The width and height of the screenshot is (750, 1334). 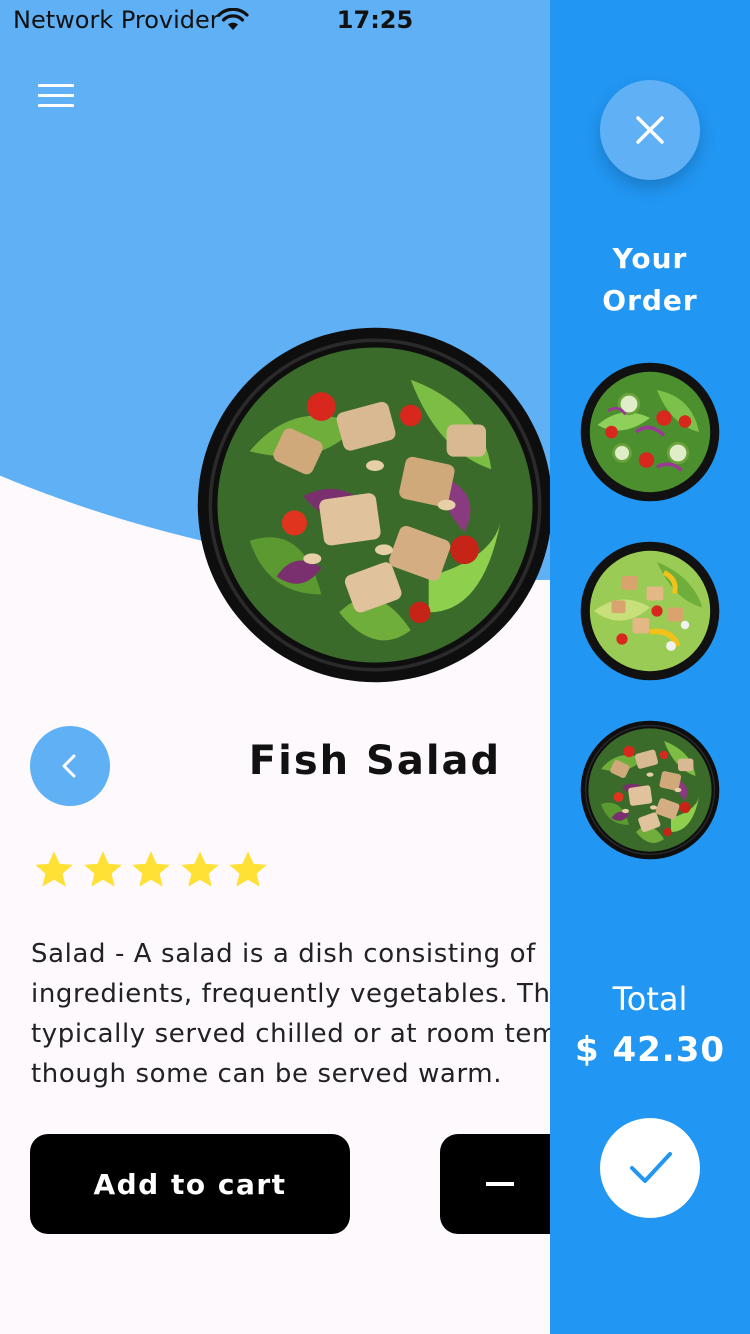 I want to click on close-icon, so click(x=650, y=130).